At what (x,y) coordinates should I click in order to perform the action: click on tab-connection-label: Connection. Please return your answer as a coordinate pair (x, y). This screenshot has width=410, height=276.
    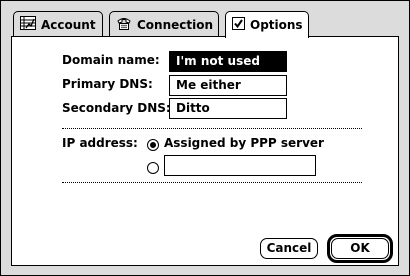
    Looking at the image, I should click on (175, 24).